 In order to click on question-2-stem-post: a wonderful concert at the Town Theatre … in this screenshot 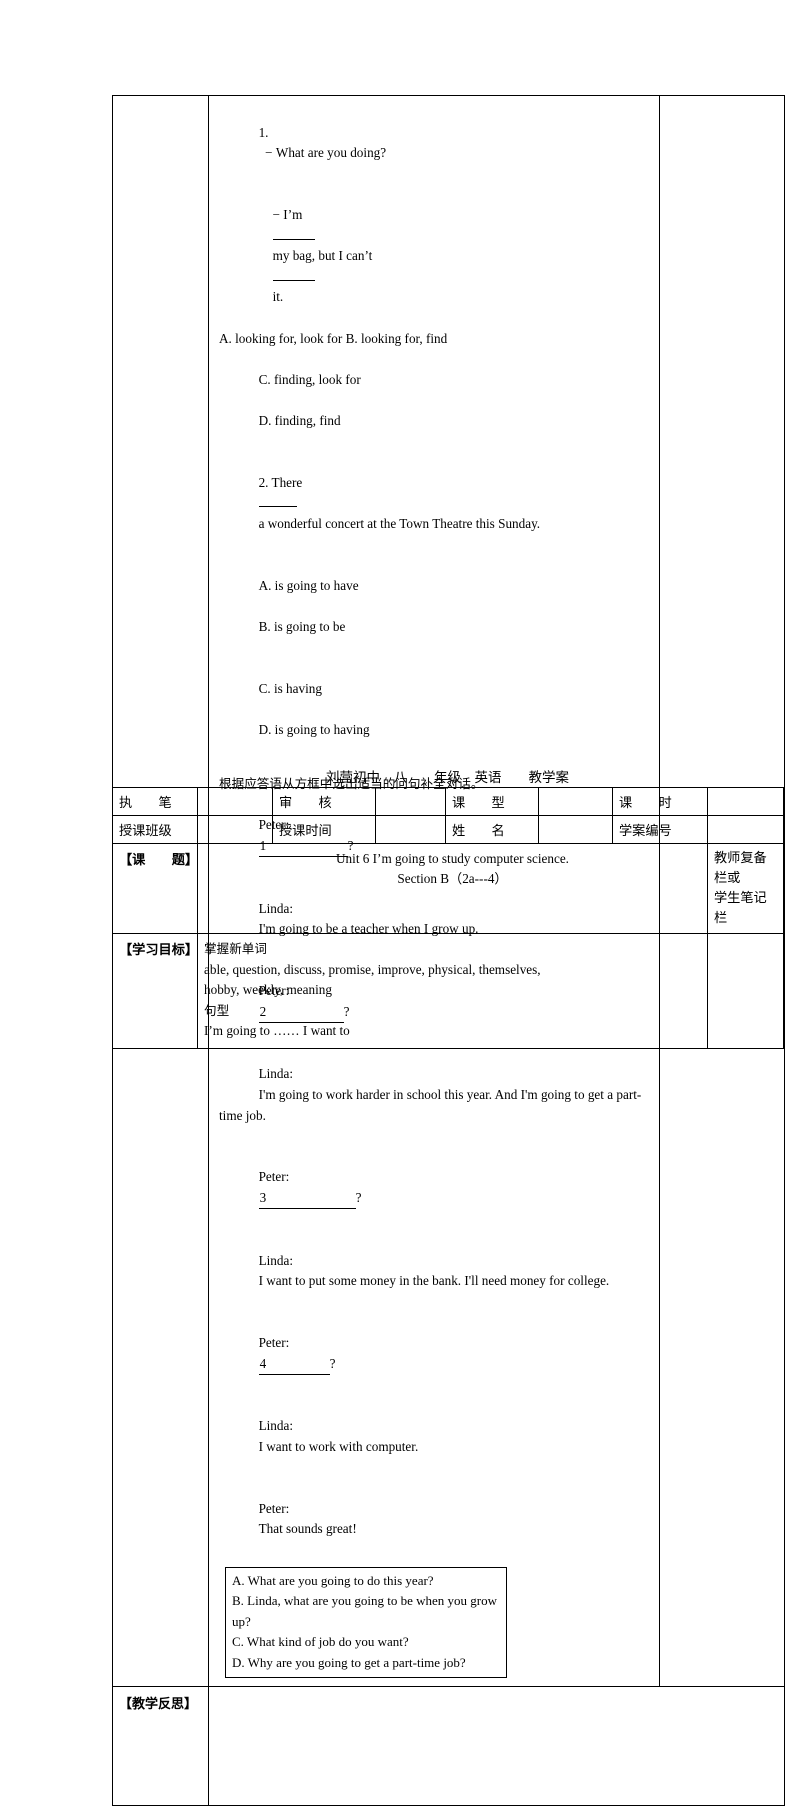, I will do `click(399, 523)`.